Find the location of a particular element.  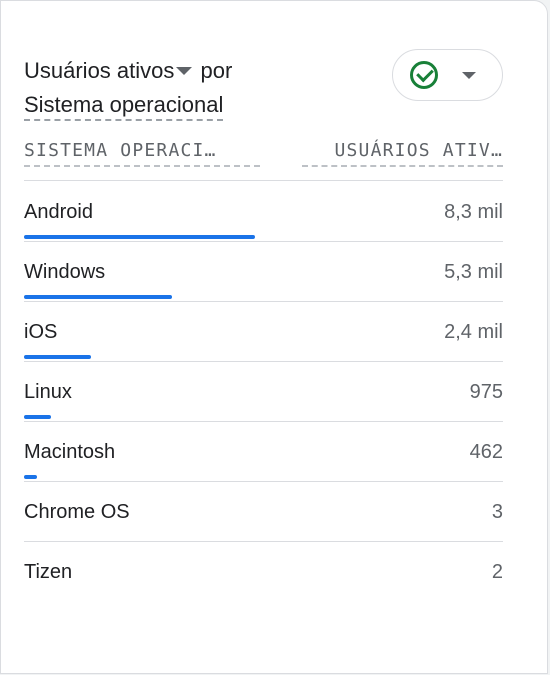

table-row: Tizen 2 is located at coordinates (263, 572).